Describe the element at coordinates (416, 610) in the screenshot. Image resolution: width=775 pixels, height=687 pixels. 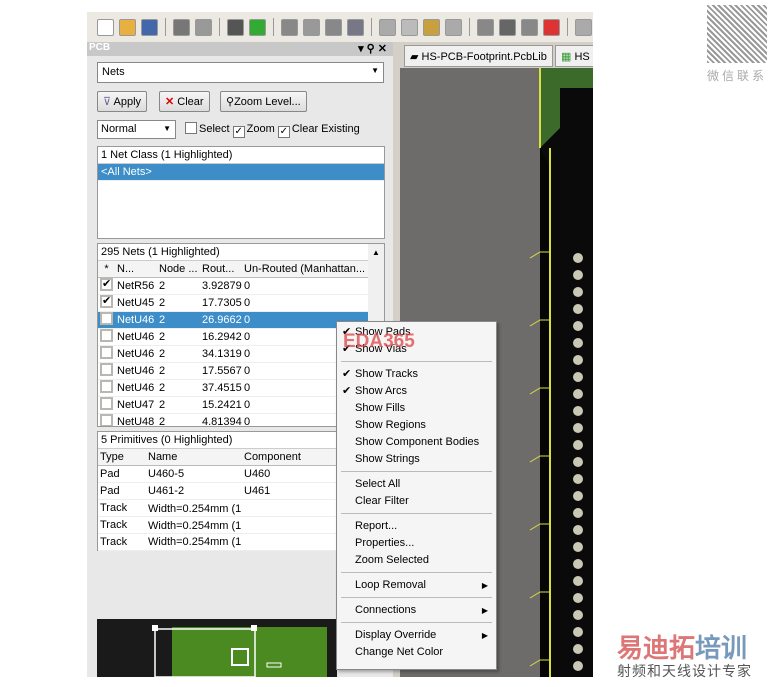
I see `menu-item-connections: Connections ▶` at that location.